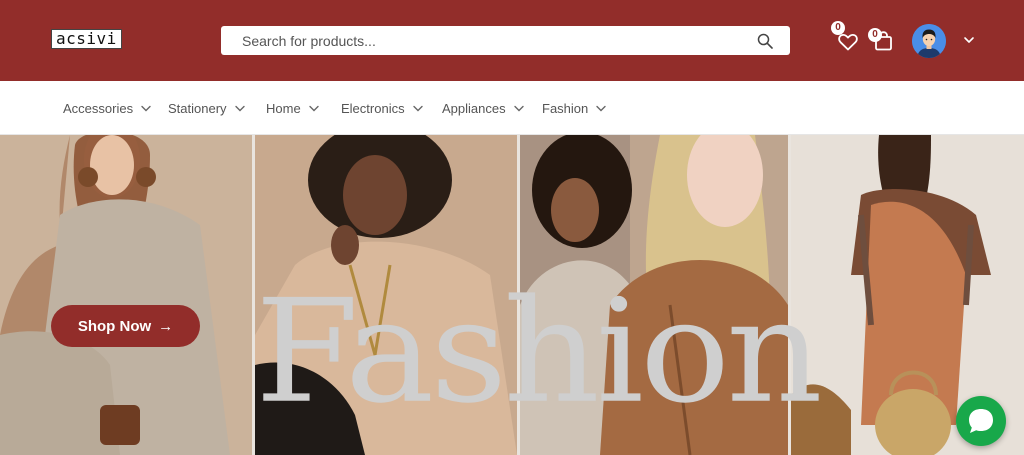 This screenshot has width=1024, height=455. I want to click on user-avatar, so click(929, 41).